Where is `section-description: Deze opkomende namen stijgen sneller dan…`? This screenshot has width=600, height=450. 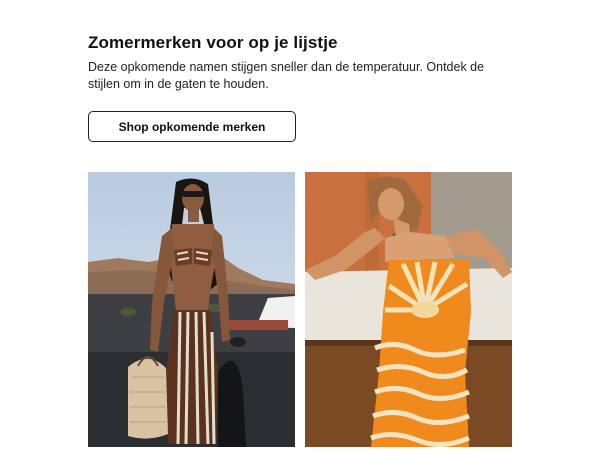 section-description: Deze opkomende namen stijgen sneller dan… is located at coordinates (286, 75).